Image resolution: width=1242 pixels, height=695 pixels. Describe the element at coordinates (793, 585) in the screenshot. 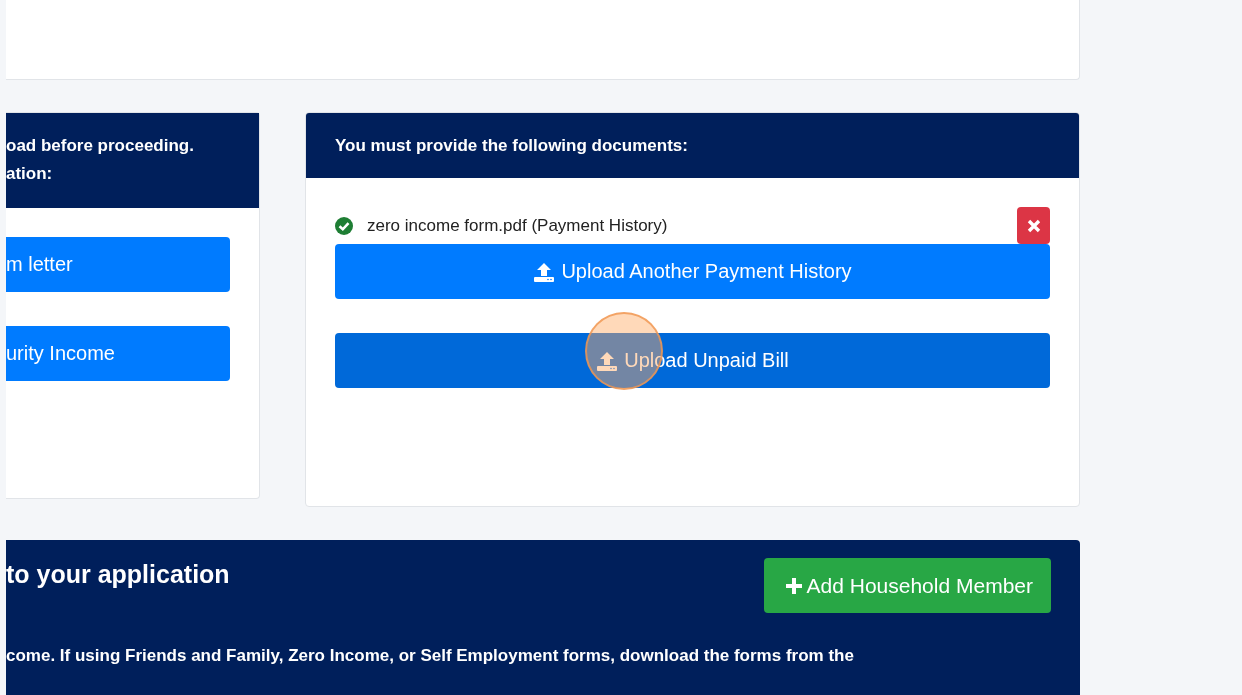

I see `plus-icon` at that location.